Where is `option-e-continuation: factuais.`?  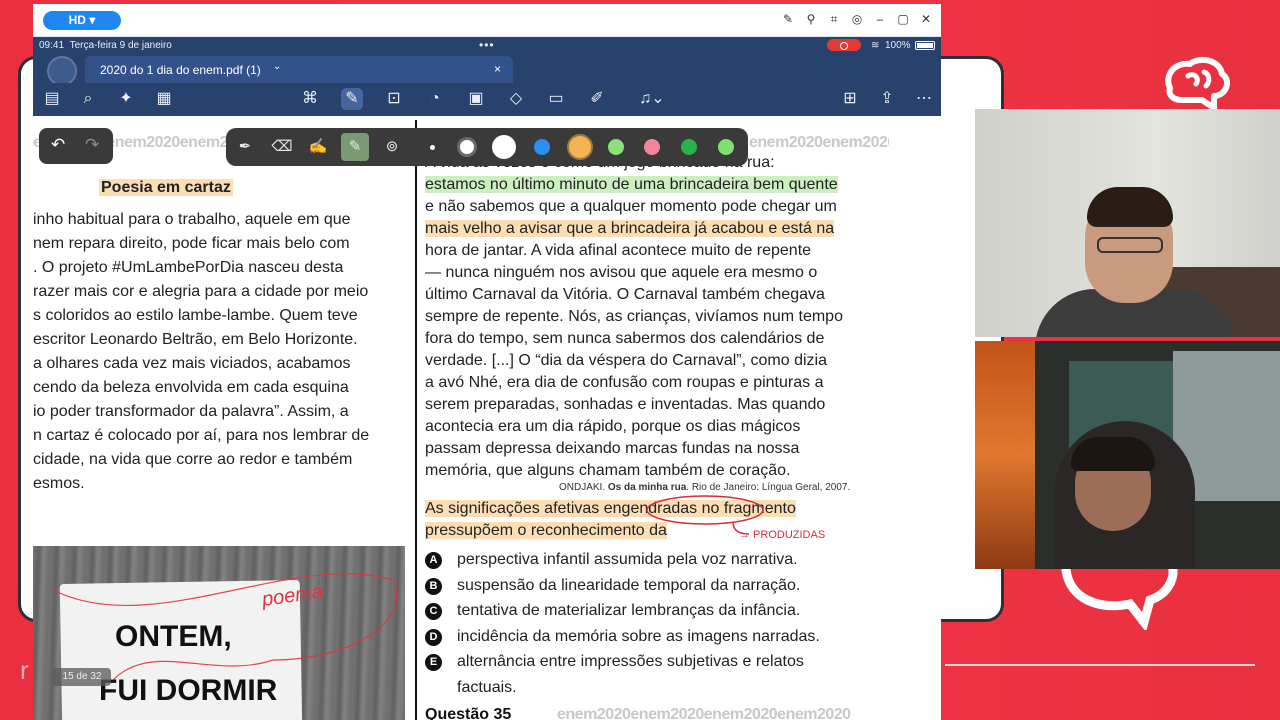
option-e-continuation: factuais. is located at coordinates (487, 687).